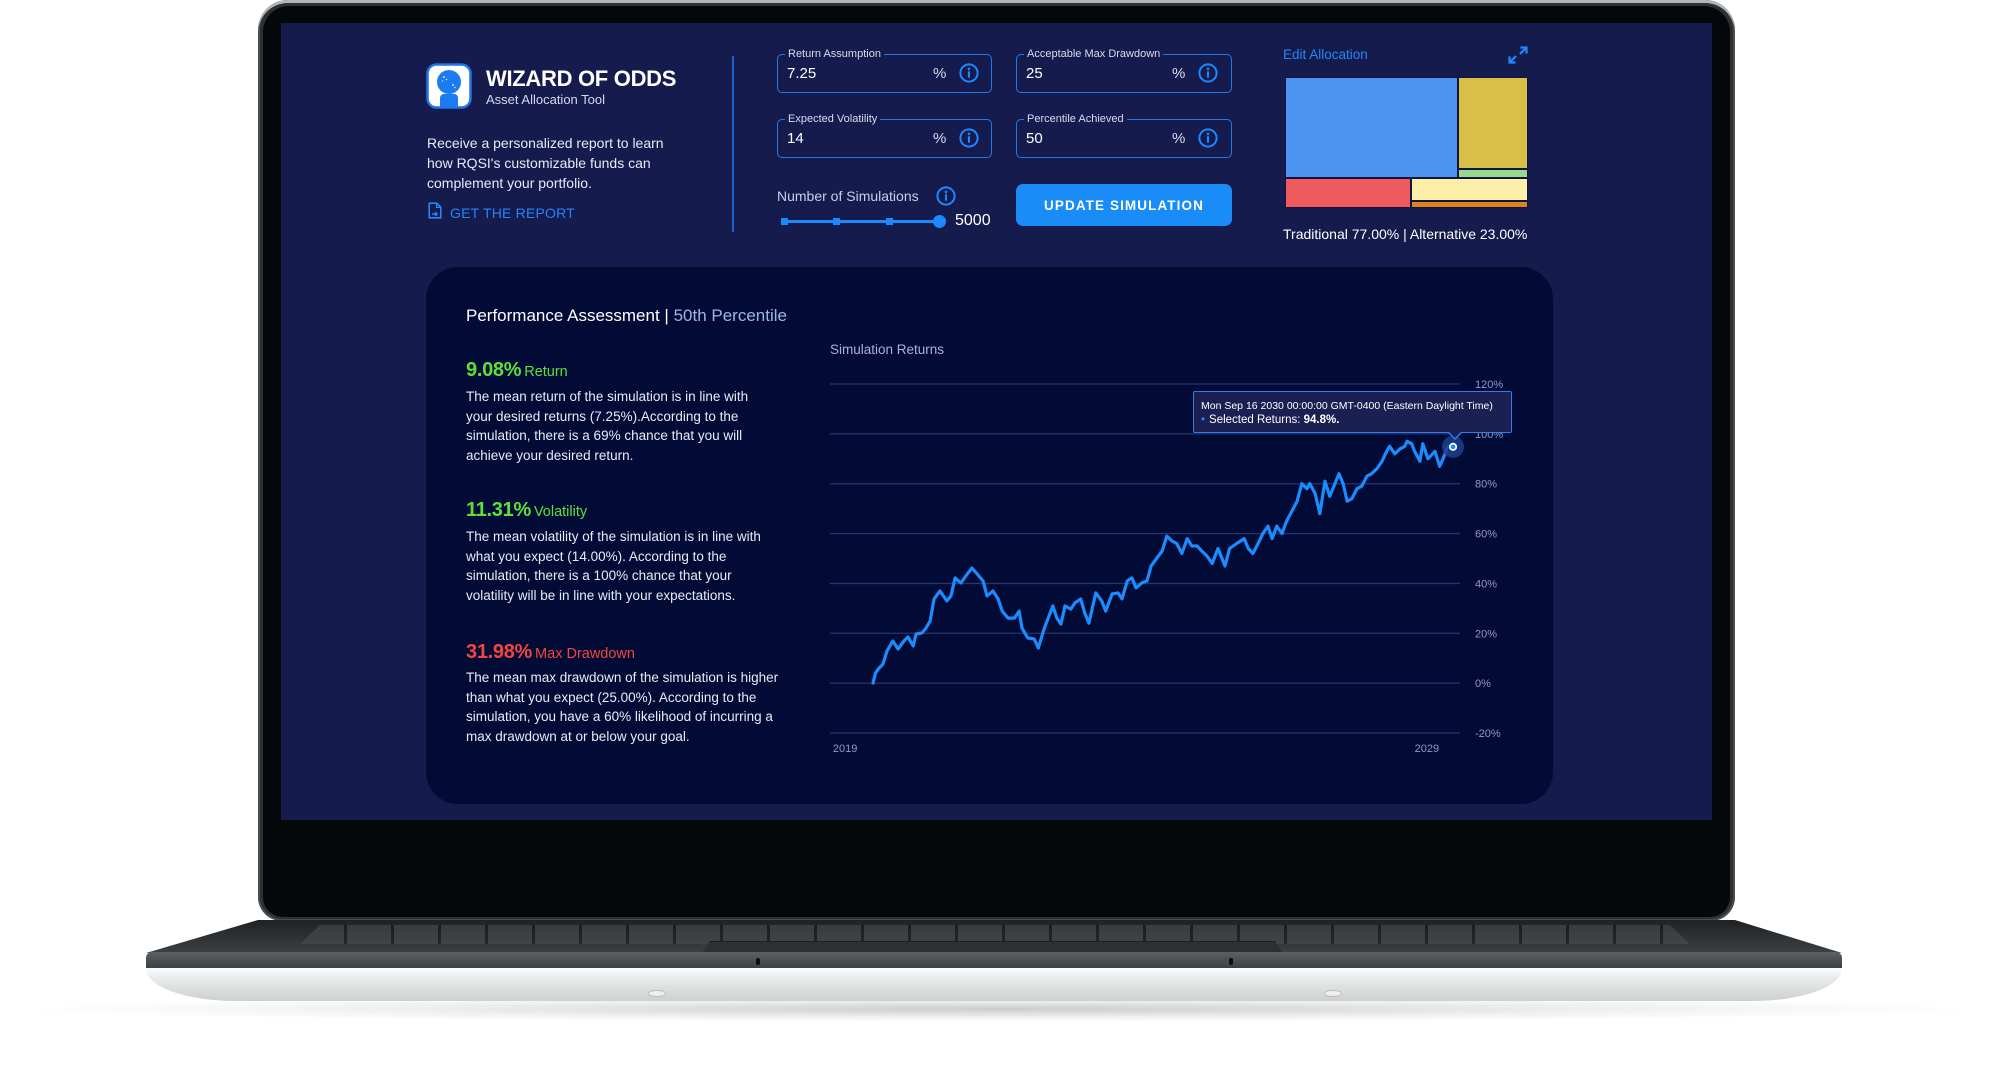  I want to click on allocation-summary: Traditional 77.00% | Alternative 23.00%, so click(1405, 234).